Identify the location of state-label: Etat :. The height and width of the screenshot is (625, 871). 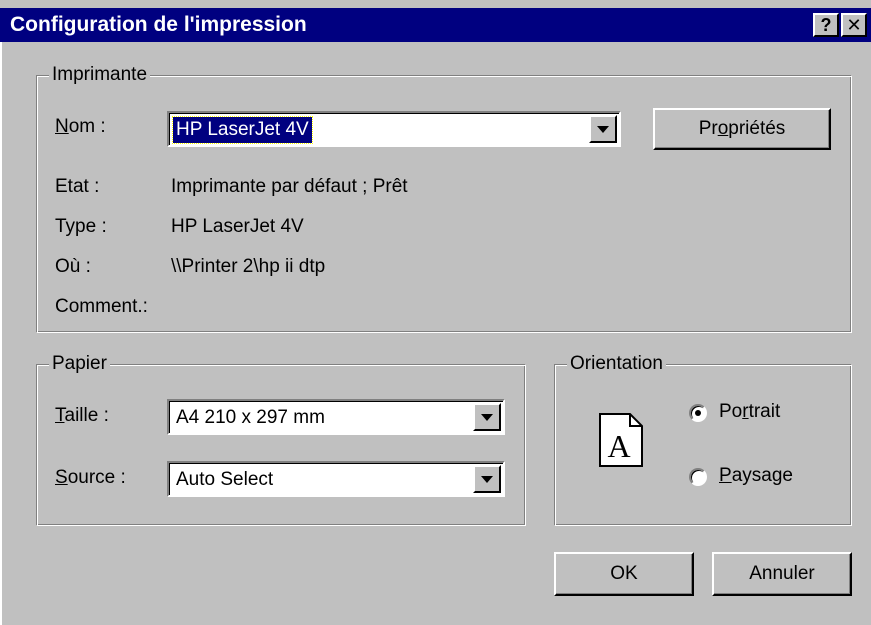
(77, 186).